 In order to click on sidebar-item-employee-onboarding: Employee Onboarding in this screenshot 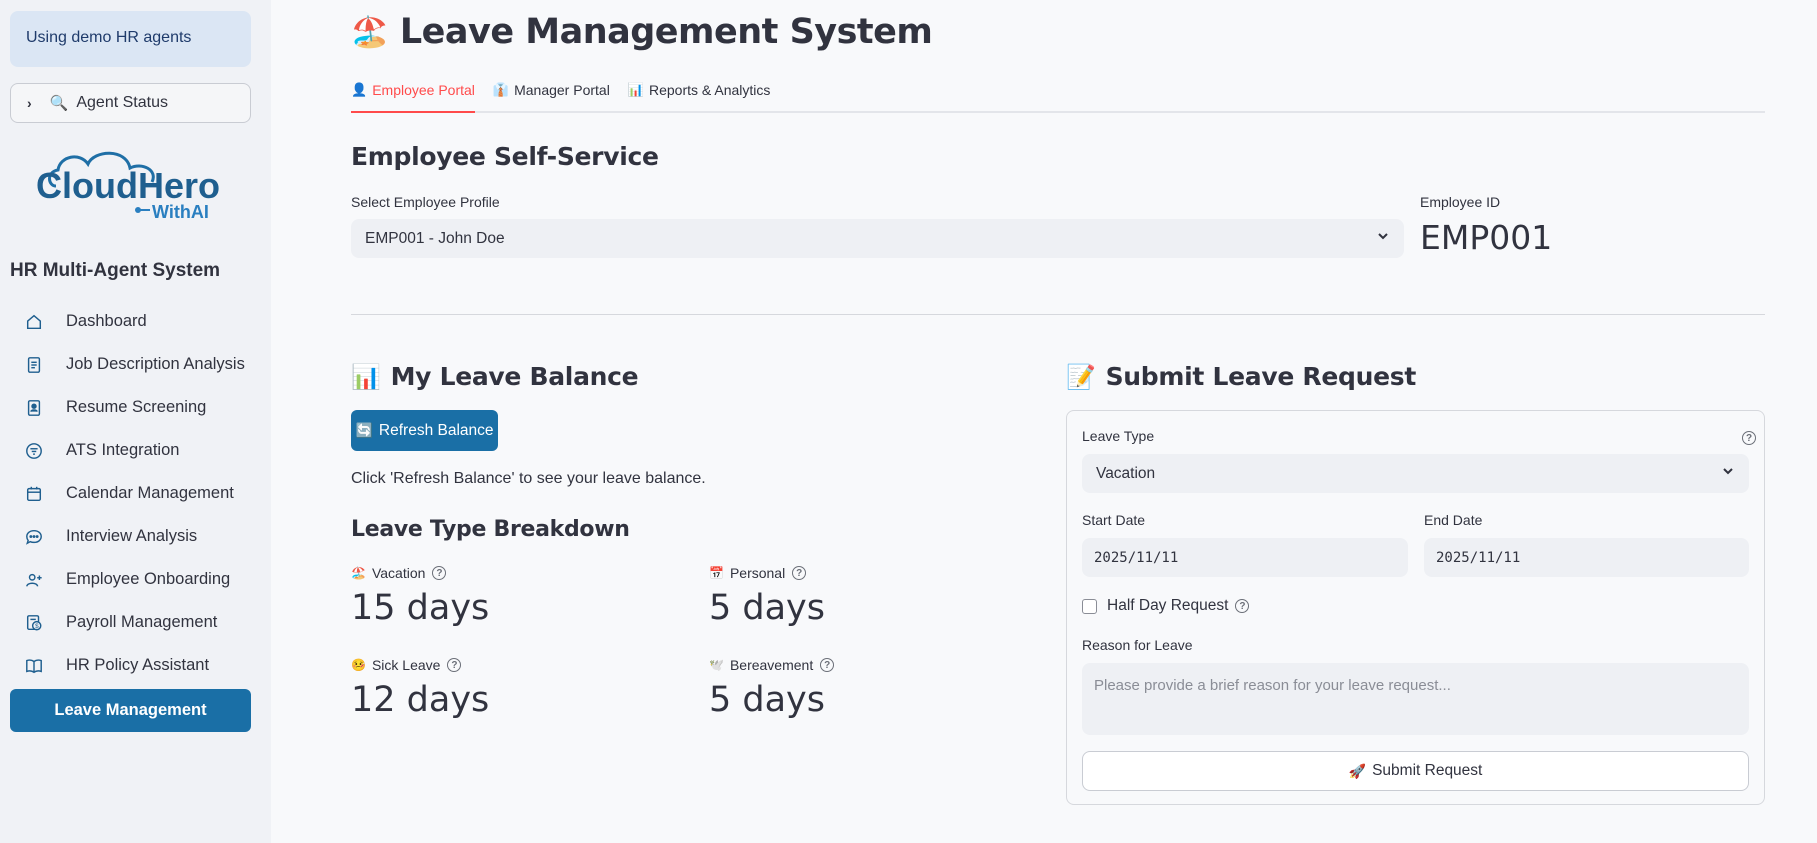, I will do `click(130, 579)`.